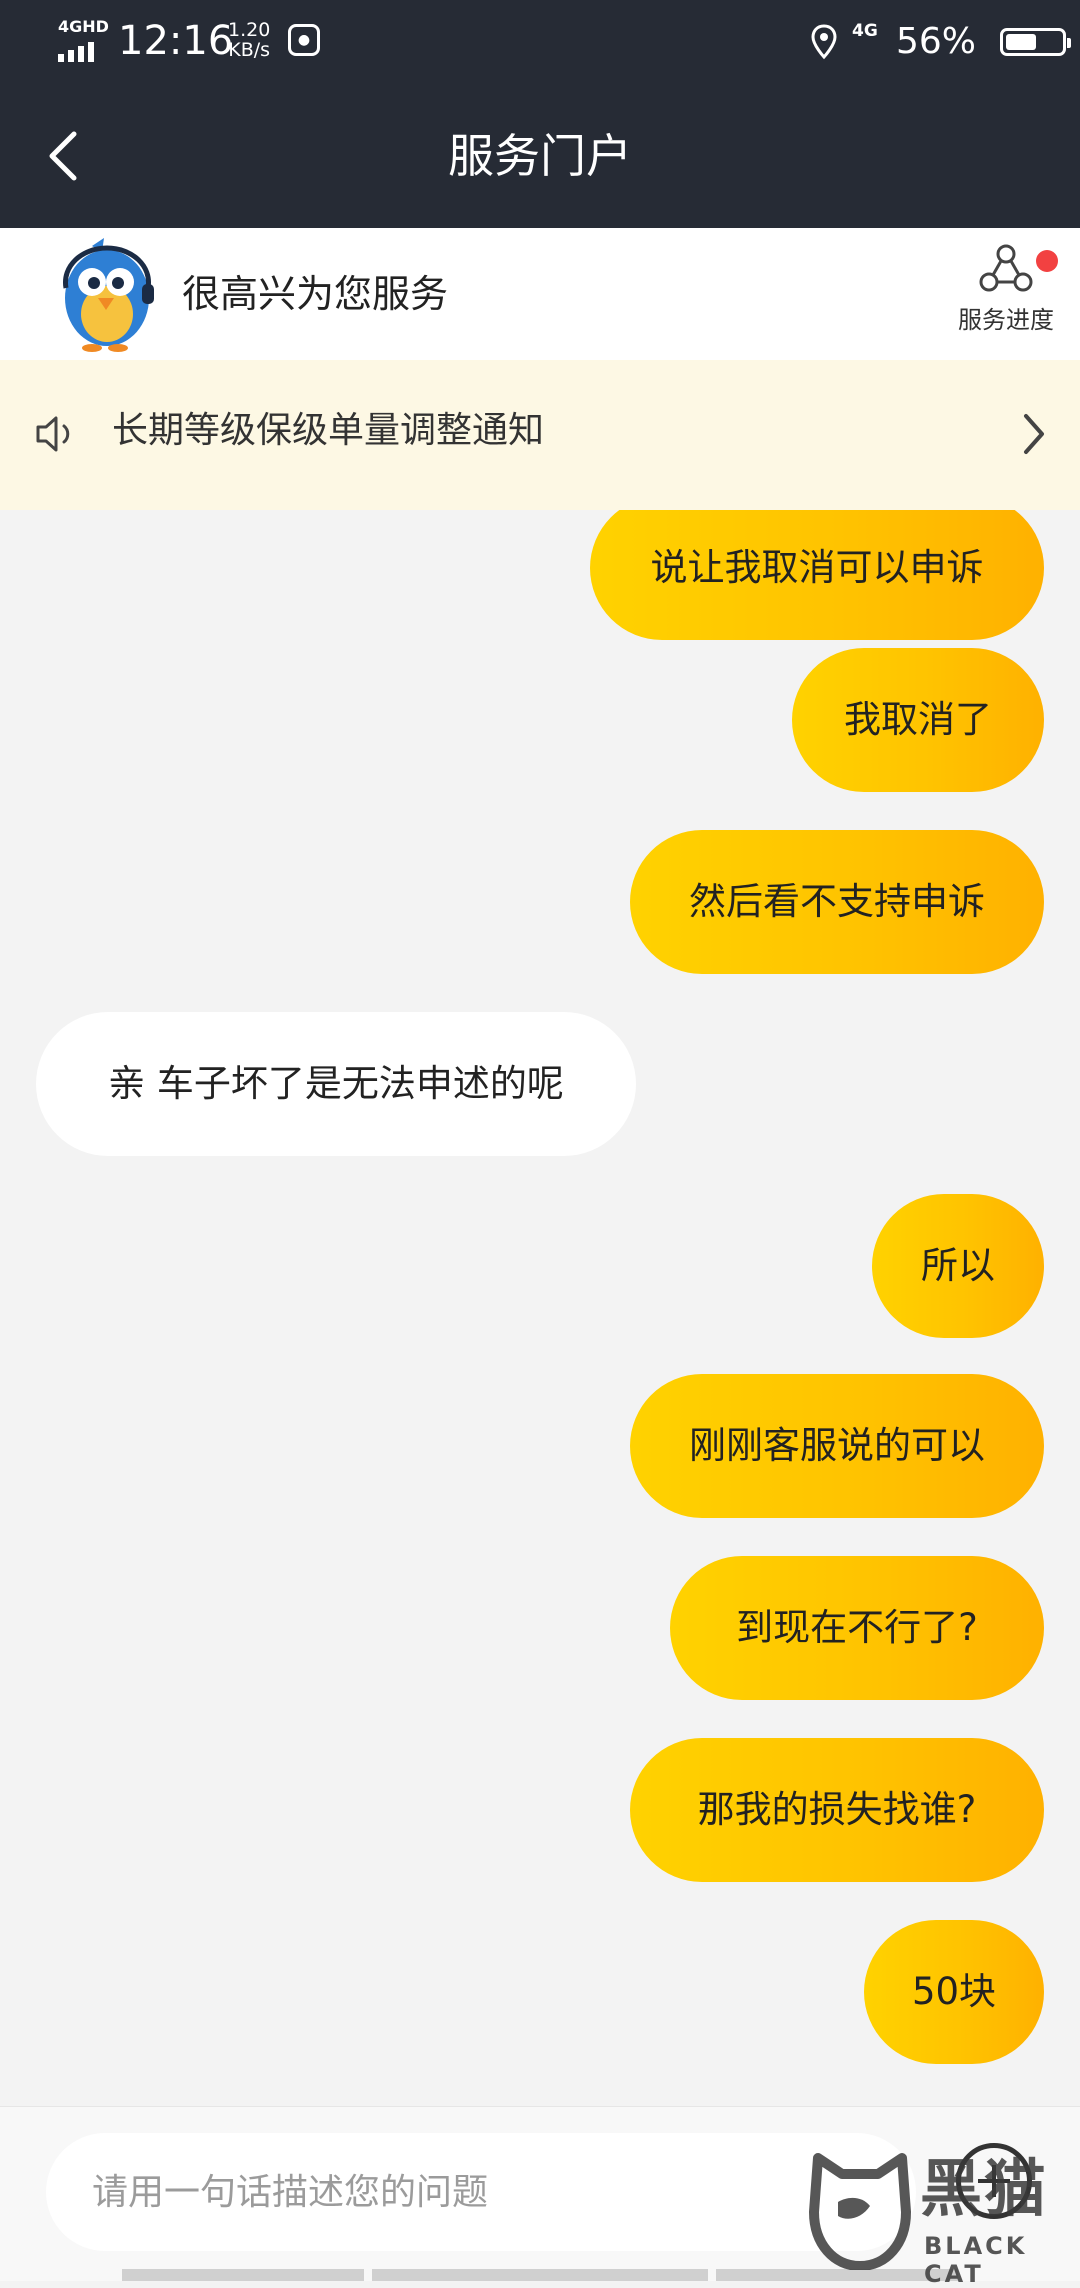 The width and height of the screenshot is (1080, 2288). Describe the element at coordinates (108, 295) in the screenshot. I see `mascot-bird-icon` at that location.